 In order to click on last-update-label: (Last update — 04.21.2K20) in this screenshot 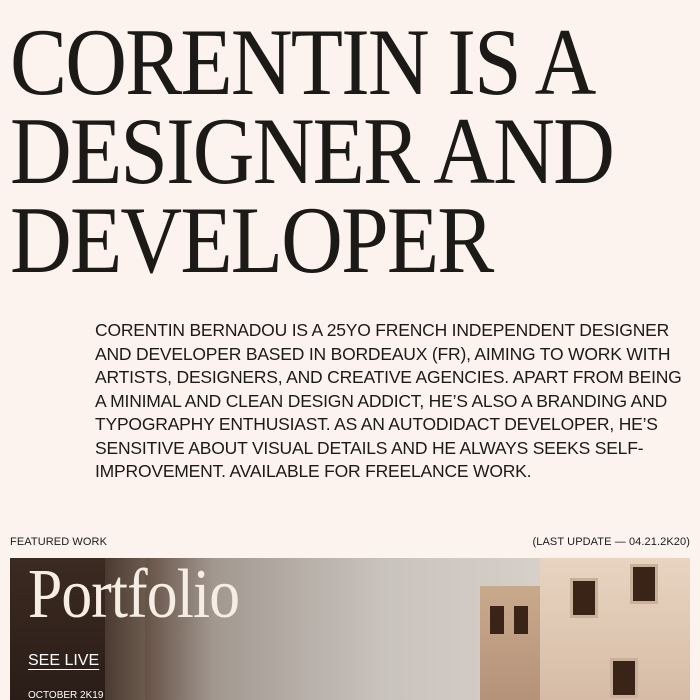, I will do `click(611, 542)`.